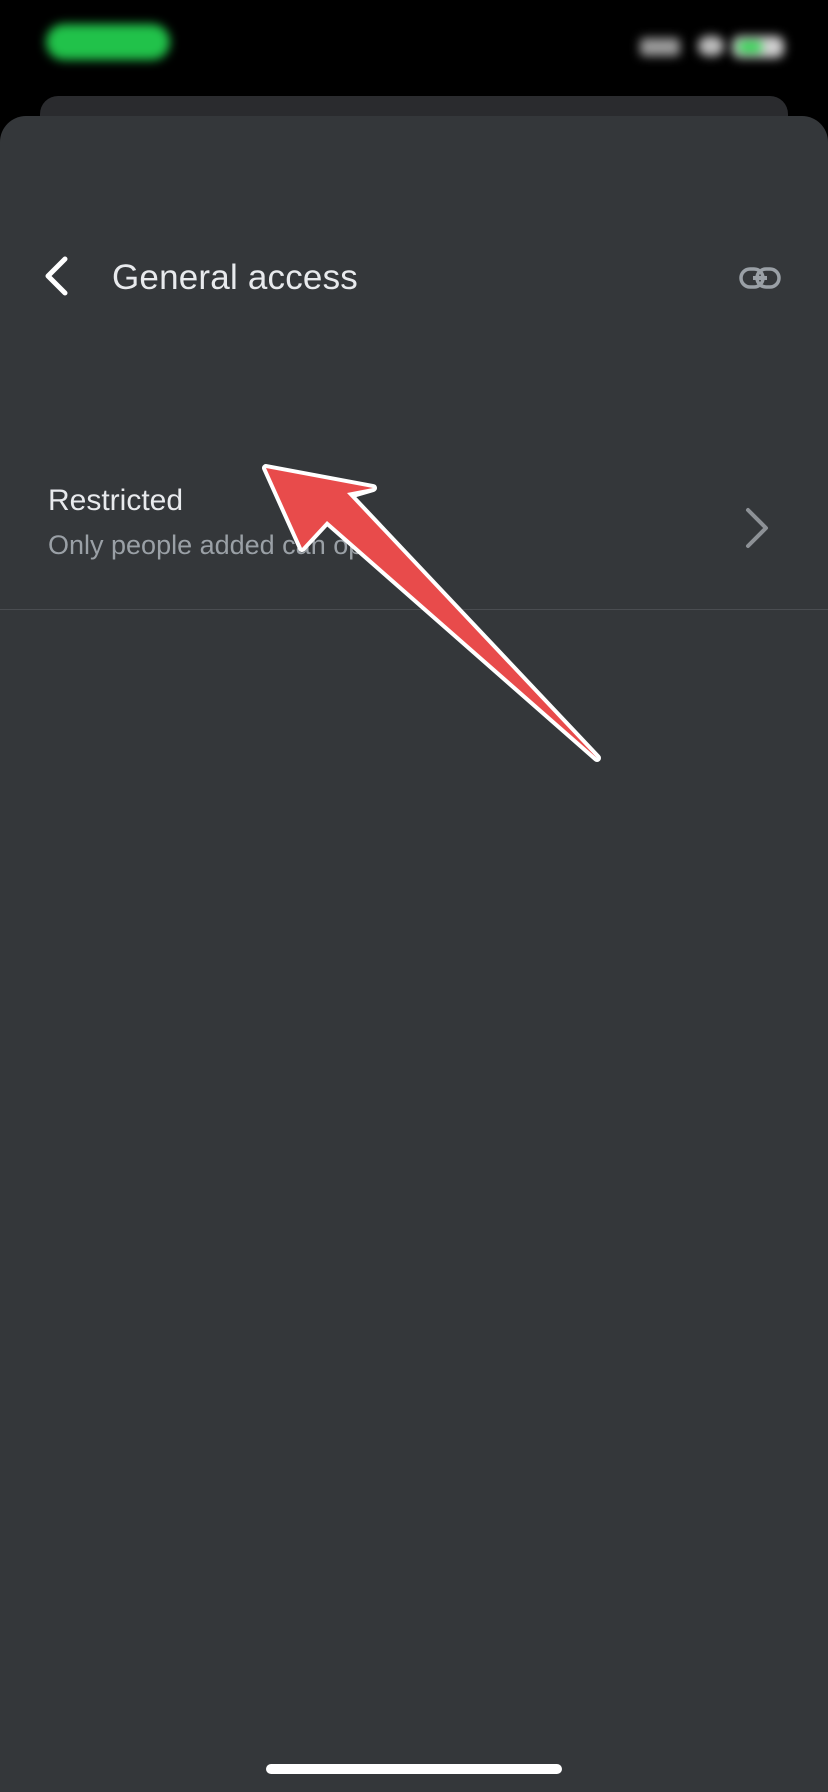 The image size is (828, 1792). What do you see at coordinates (108, 42) in the screenshot?
I see `status-time-pill` at bounding box center [108, 42].